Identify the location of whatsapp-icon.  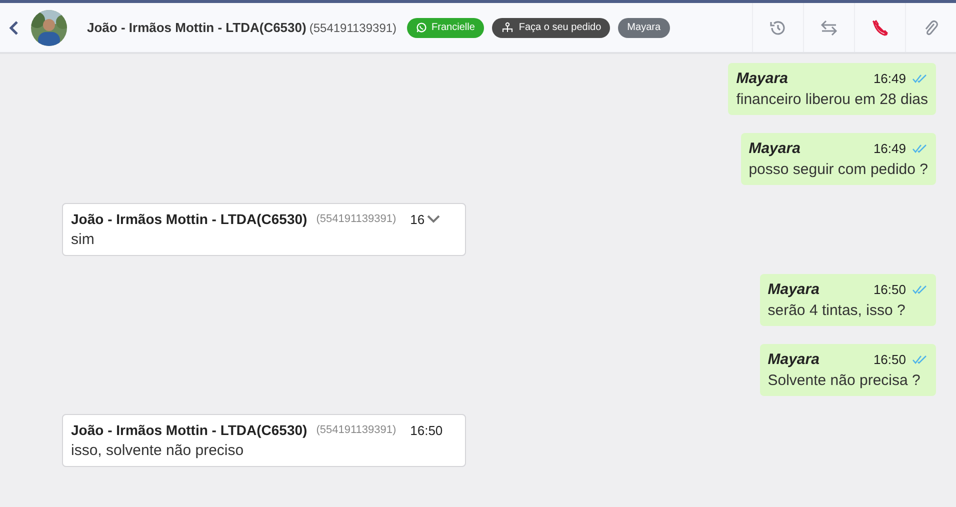
(421, 27).